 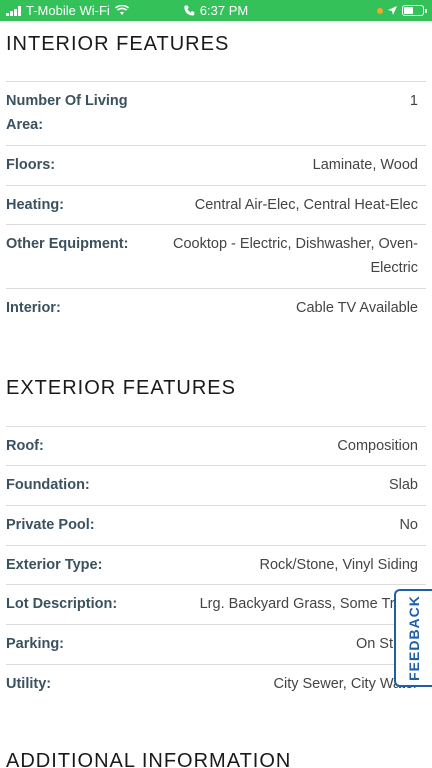 What do you see at coordinates (50, 525) in the screenshot?
I see `row-label: Private Pool:` at bounding box center [50, 525].